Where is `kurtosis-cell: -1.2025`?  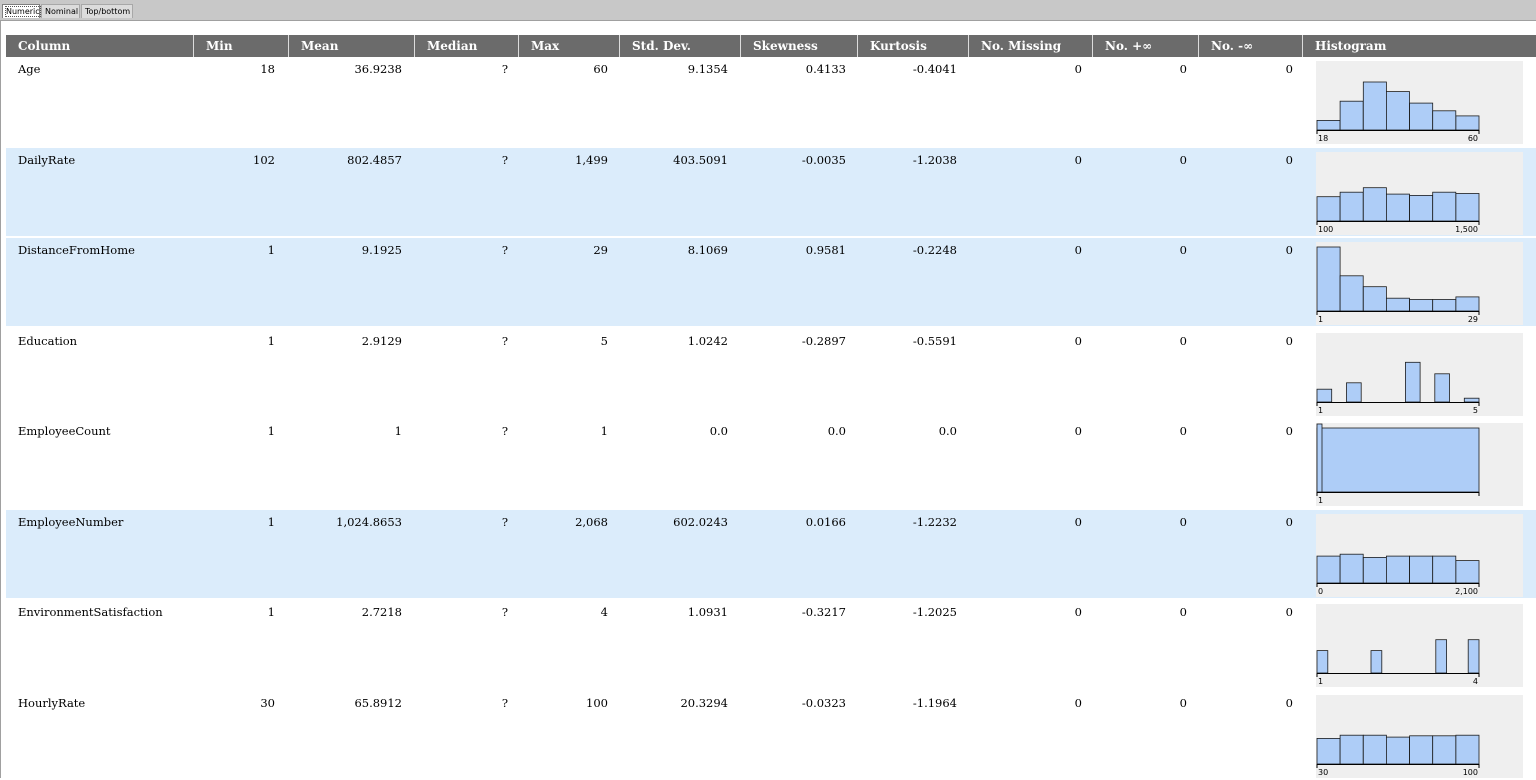
kurtosis-cell: -1.2025 is located at coordinates (934, 612).